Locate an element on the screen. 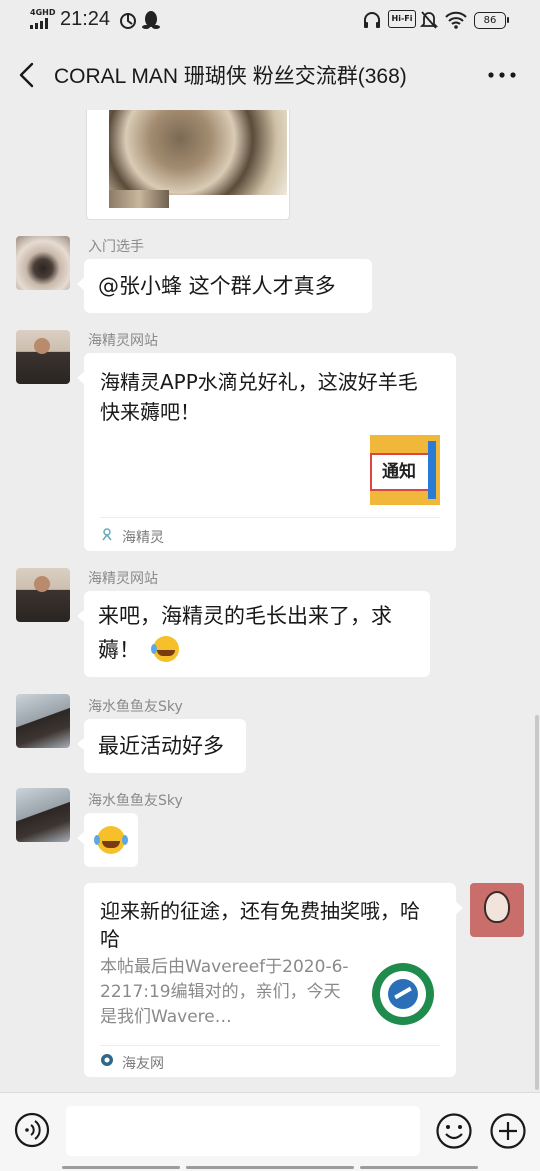 This screenshot has width=540, height=1171. chat-title: CORAL MAN 珊瑚侠 粉丝交流群(368) is located at coordinates (230, 76).